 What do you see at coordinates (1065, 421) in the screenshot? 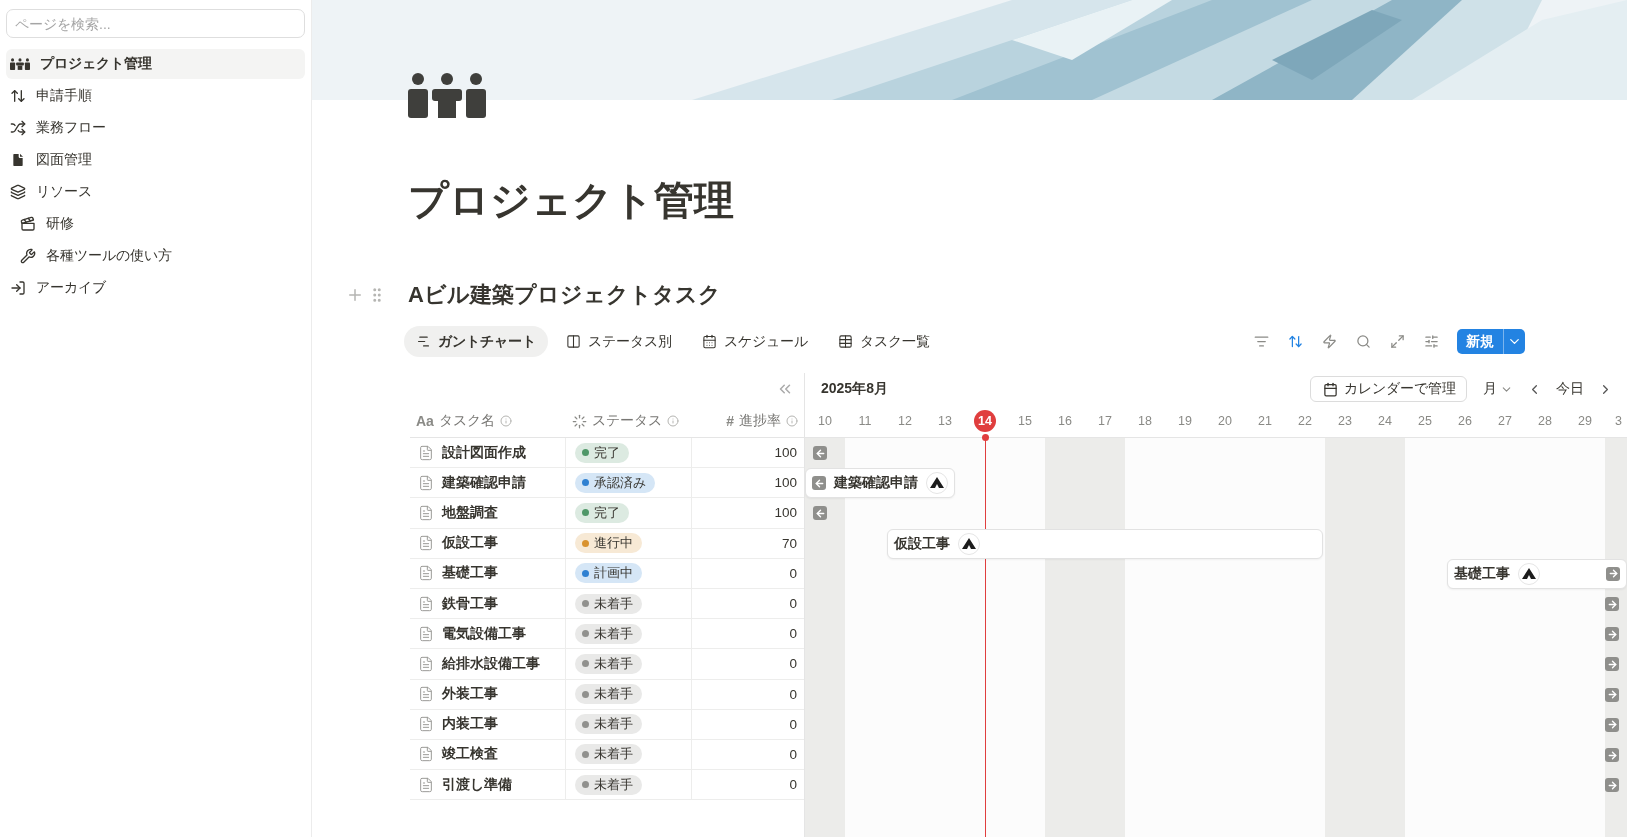
I see `day-label: 16` at bounding box center [1065, 421].